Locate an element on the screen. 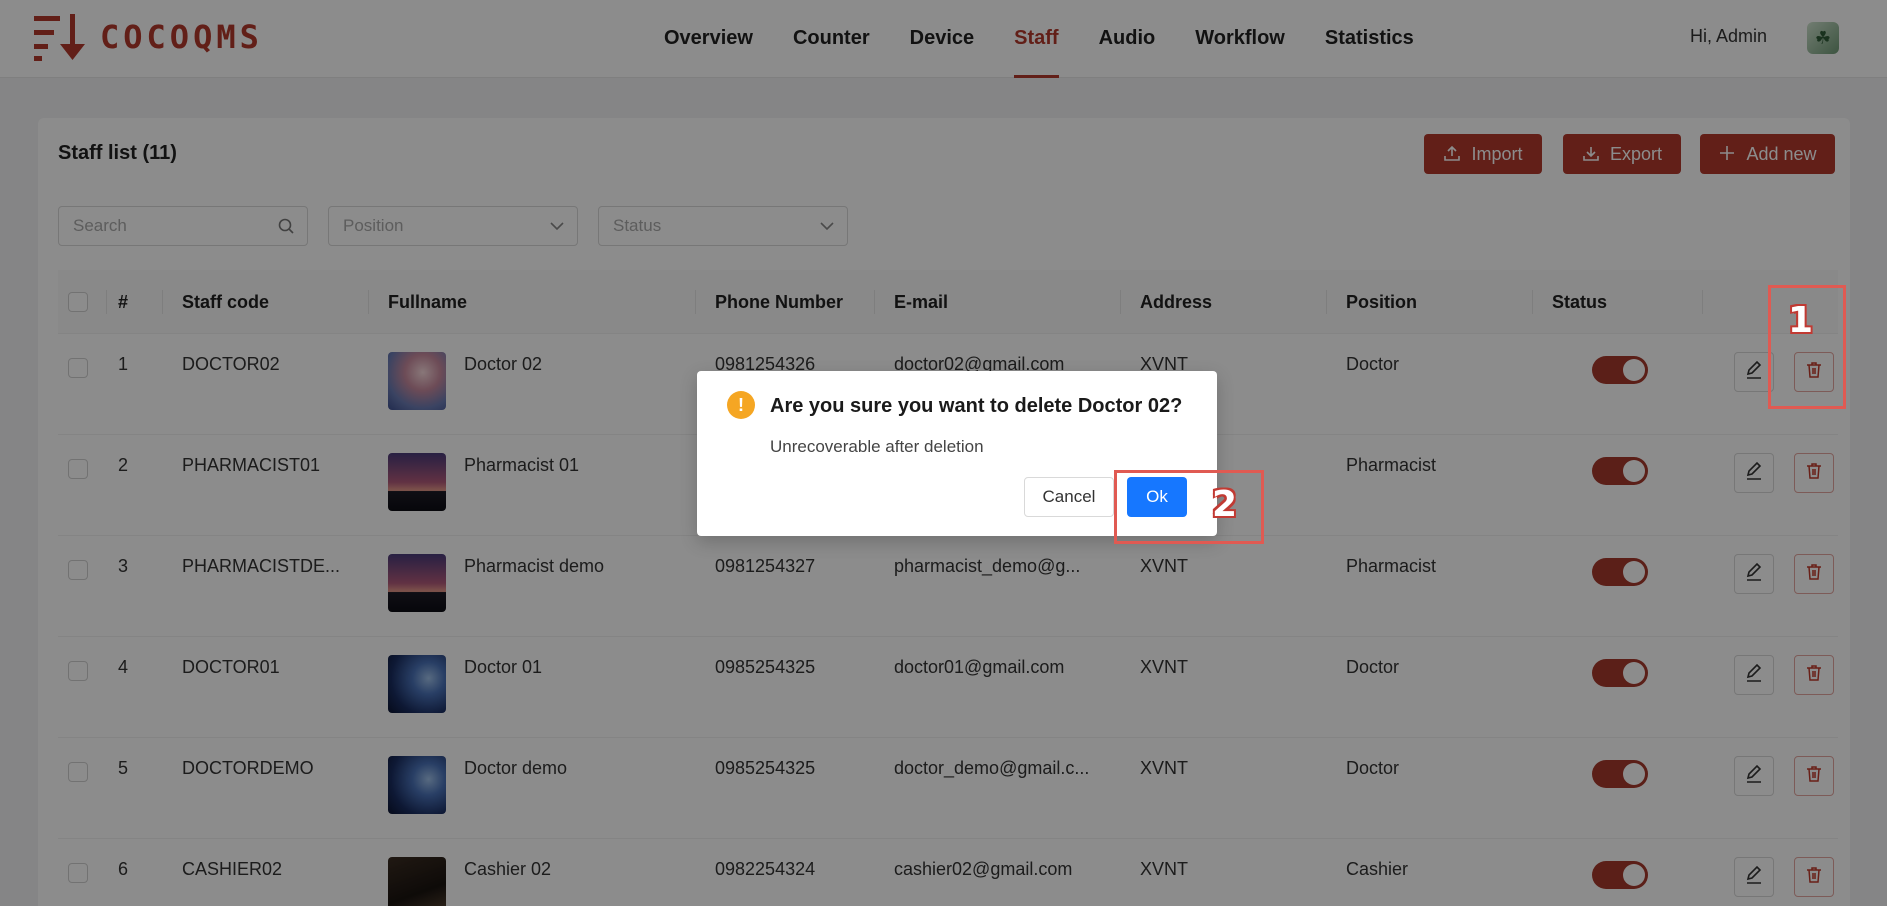  cancel-button: Cancel is located at coordinates (1069, 497).